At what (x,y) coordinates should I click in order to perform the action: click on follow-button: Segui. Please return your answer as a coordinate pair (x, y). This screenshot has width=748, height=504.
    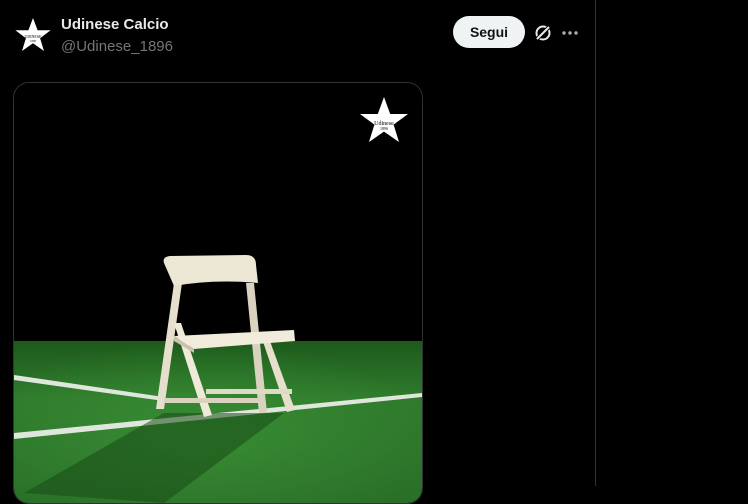
    Looking at the image, I should click on (489, 32).